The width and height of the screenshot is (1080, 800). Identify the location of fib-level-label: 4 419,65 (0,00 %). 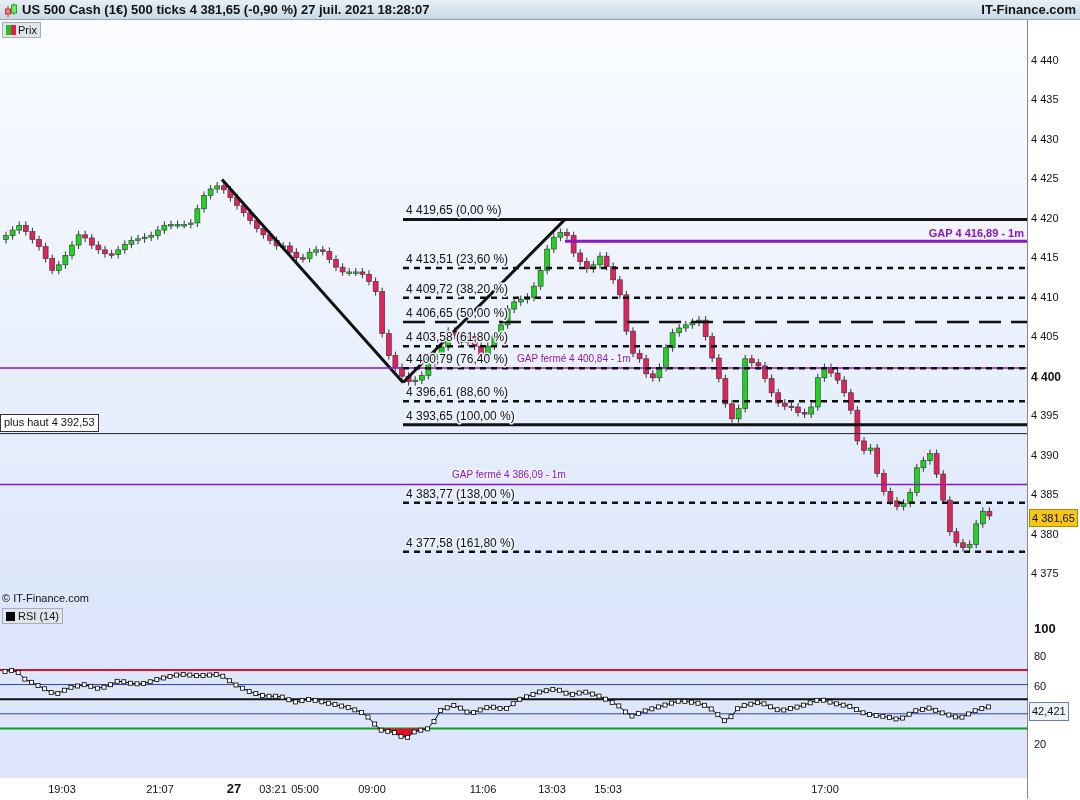
(454, 210).